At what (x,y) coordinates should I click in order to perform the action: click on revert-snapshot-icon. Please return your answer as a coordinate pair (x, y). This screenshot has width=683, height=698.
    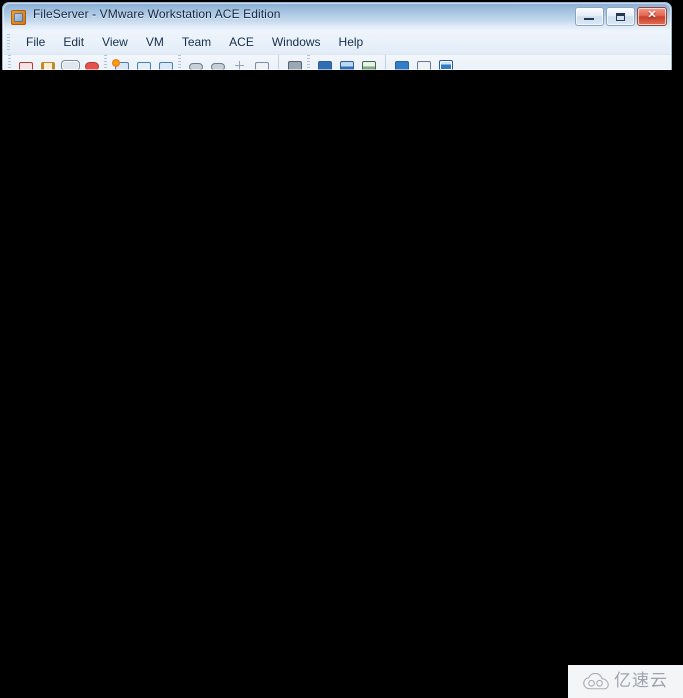
    Looking at the image, I should click on (144, 62).